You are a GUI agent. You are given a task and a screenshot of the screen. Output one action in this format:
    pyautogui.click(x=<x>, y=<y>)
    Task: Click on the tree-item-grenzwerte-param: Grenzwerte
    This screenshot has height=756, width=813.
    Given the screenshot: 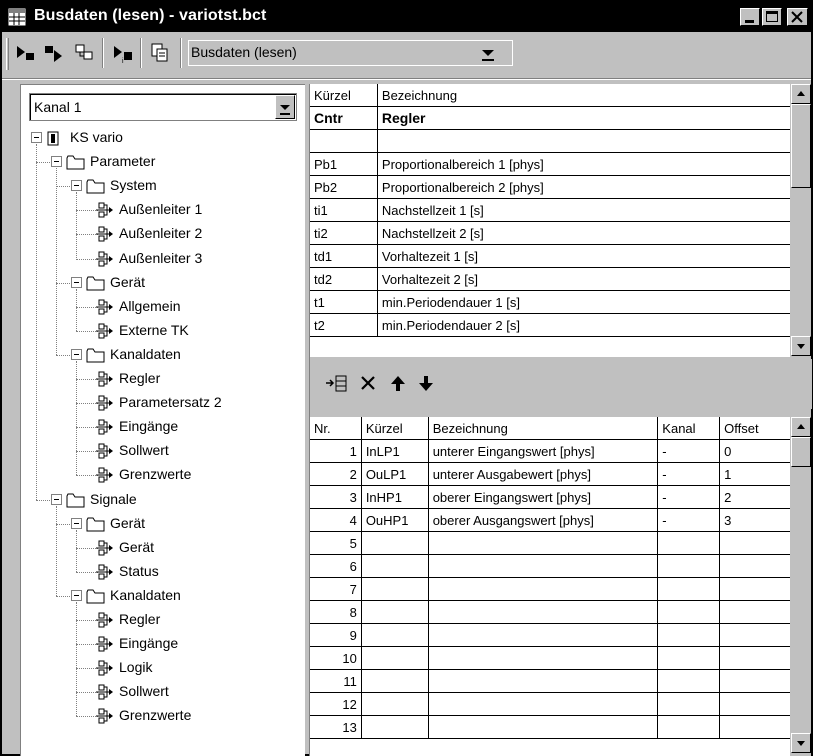 What is the action you would take?
    pyautogui.click(x=161, y=475)
    